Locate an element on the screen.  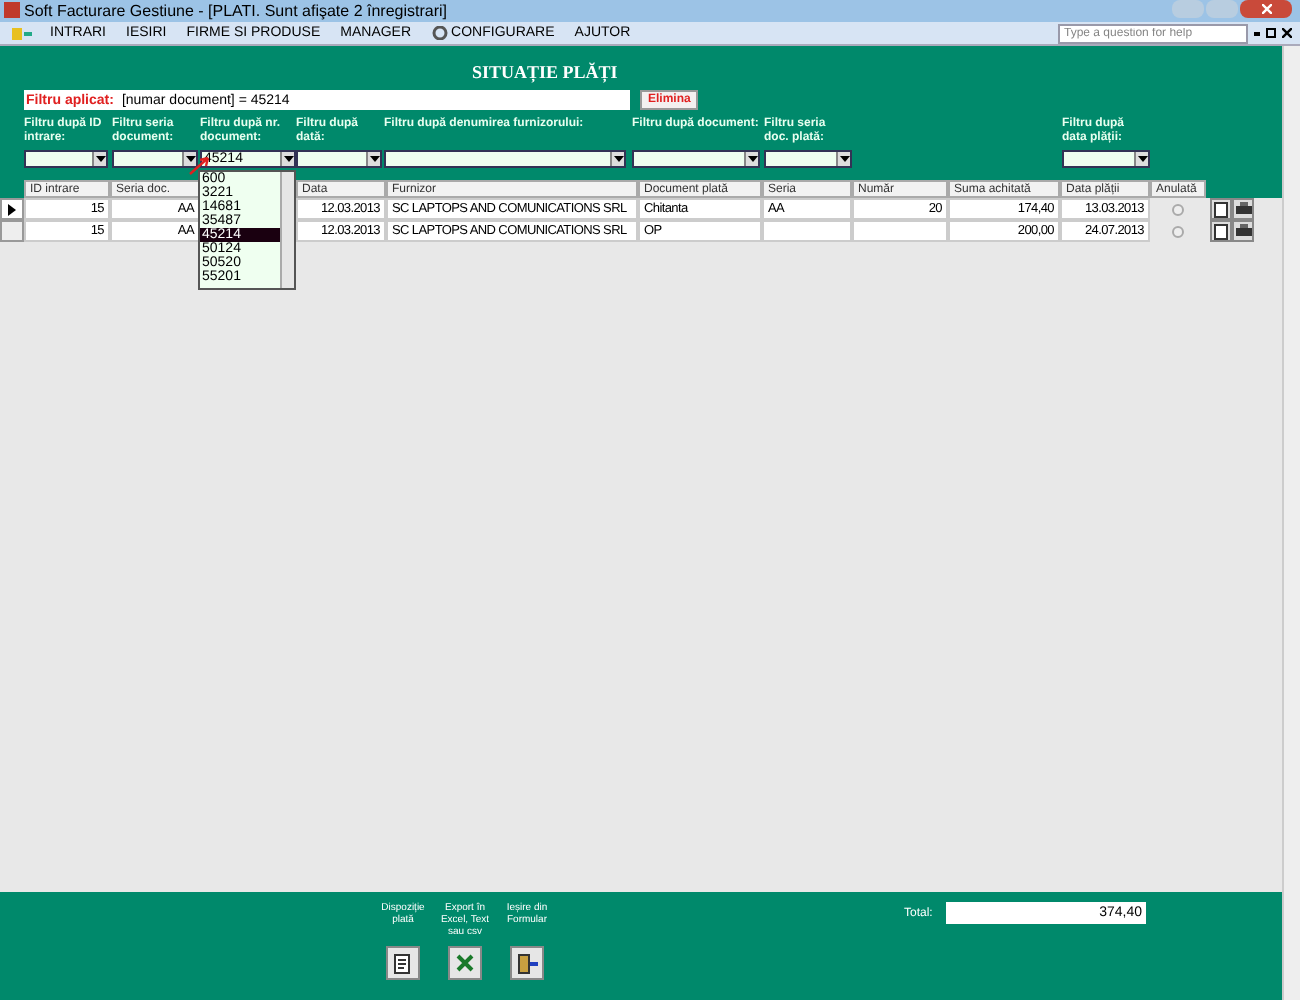
app-icon is located at coordinates (12, 10).